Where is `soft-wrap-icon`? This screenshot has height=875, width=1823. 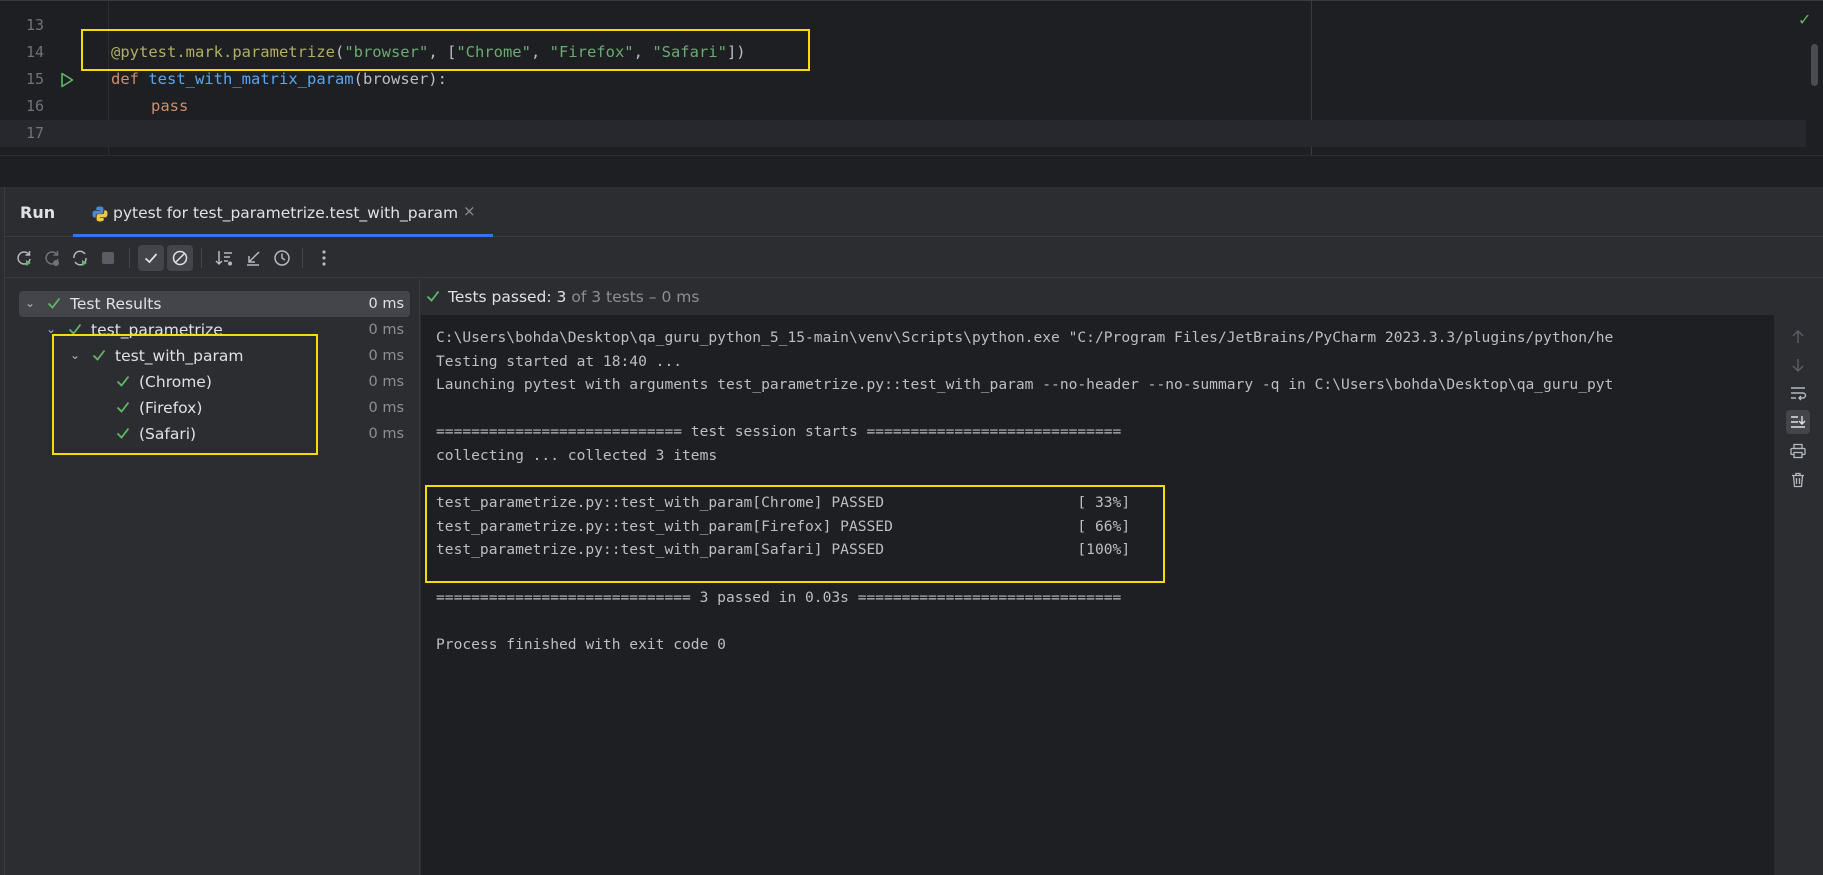
soft-wrap-icon is located at coordinates (1798, 393).